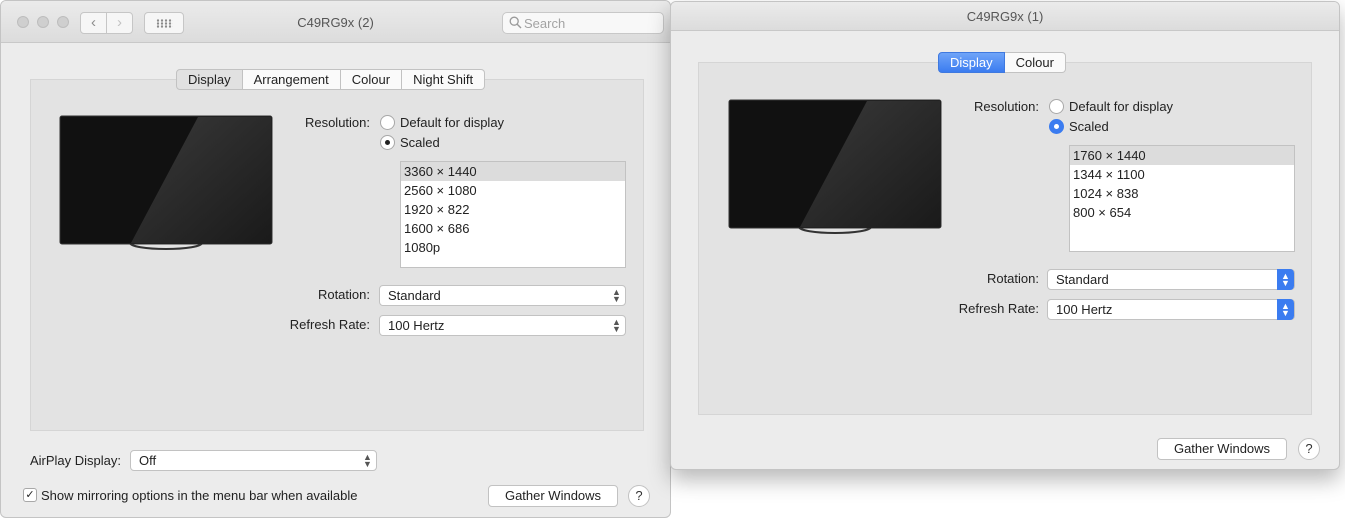 The width and height of the screenshot is (1345, 520). Describe the element at coordinates (291, 79) in the screenshot. I see `tab-arrangement: Arrangement` at that location.